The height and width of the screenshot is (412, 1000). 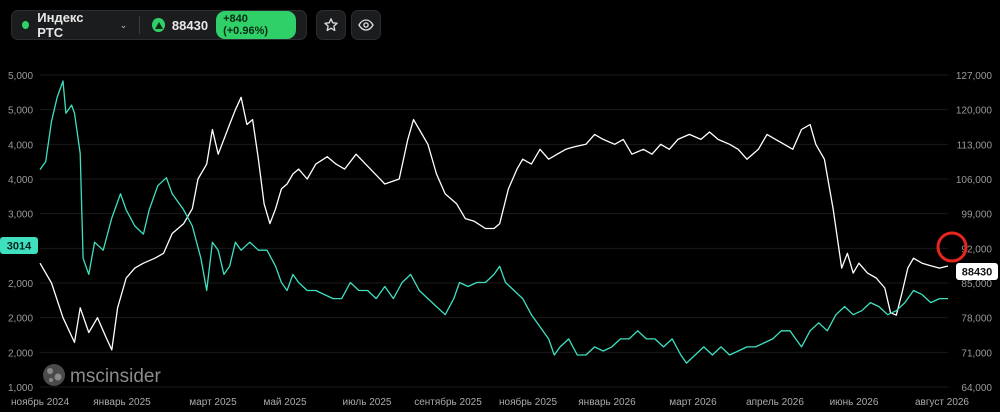 What do you see at coordinates (20, 388) in the screenshot?
I see `left-axis-tick: 1,000` at bounding box center [20, 388].